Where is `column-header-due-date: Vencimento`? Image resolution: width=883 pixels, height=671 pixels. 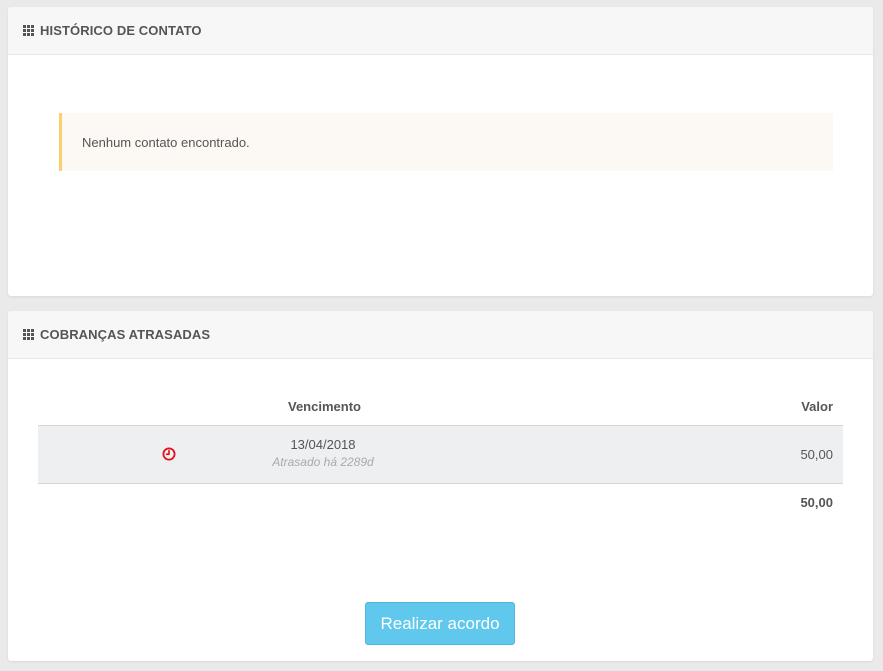 column-header-due-date: Vencimento is located at coordinates (324, 406).